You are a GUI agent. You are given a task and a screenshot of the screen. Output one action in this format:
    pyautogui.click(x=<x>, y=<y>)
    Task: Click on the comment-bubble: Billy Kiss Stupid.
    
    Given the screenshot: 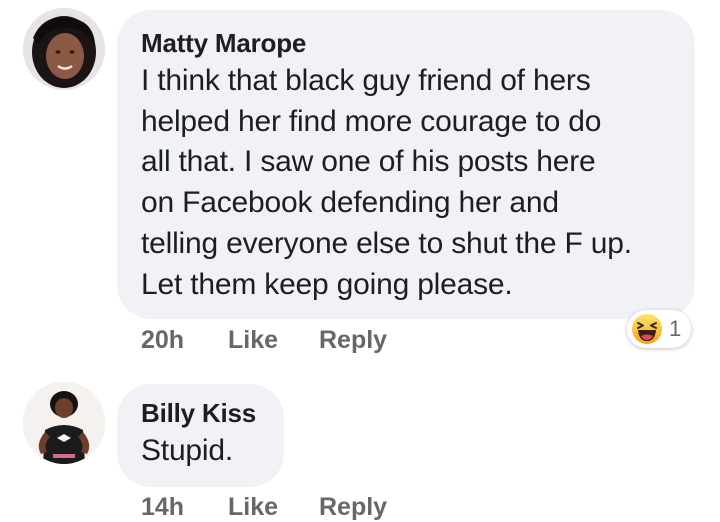 What is the action you would take?
    pyautogui.click(x=200, y=435)
    